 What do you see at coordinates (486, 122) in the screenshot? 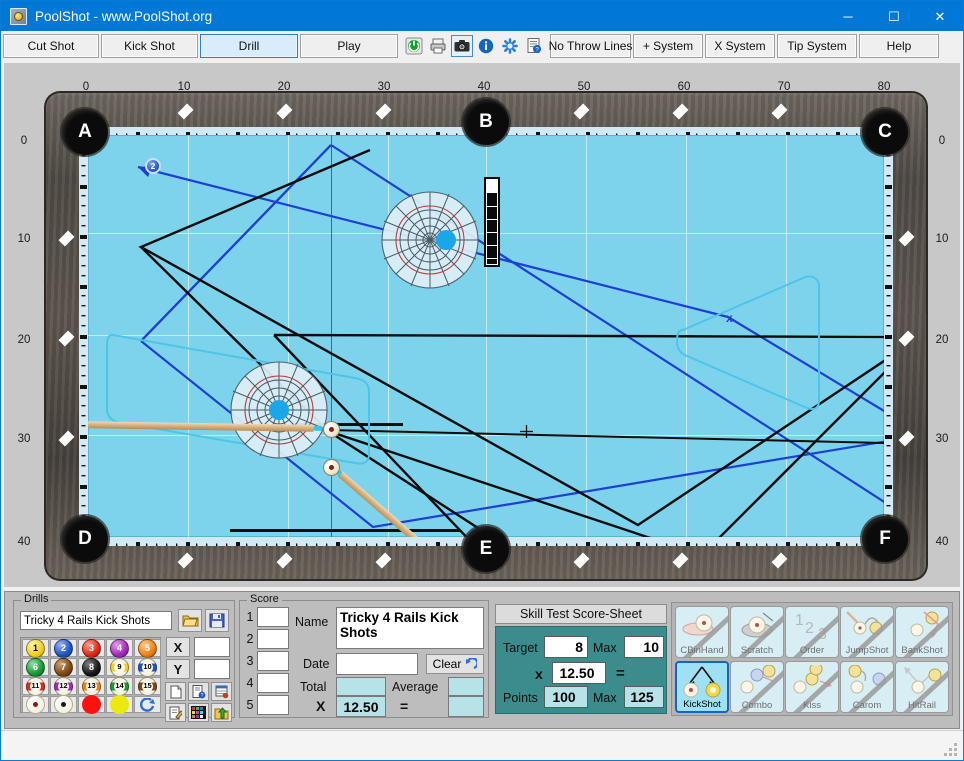
I see `pocket-b: B` at bounding box center [486, 122].